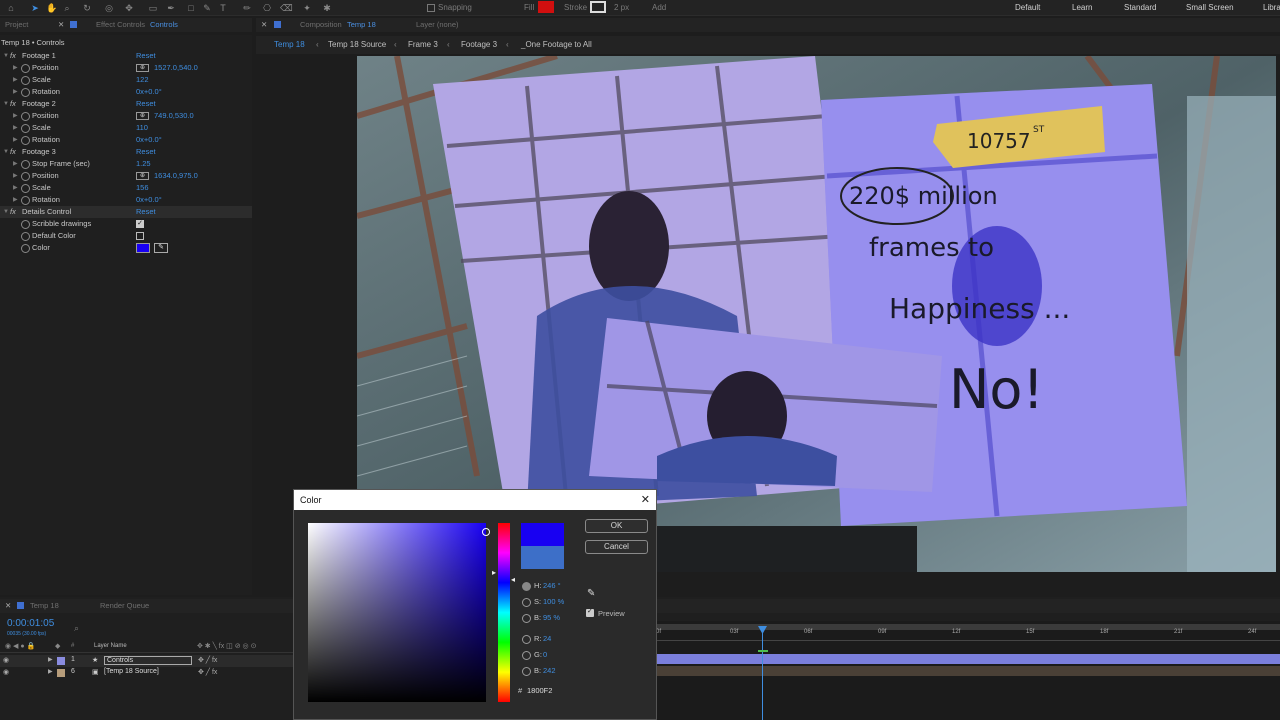 This screenshot has height=720, width=1280. What do you see at coordinates (176, 68) in the screenshot?
I see `effect-property-value: 1527.0,540.0` at bounding box center [176, 68].